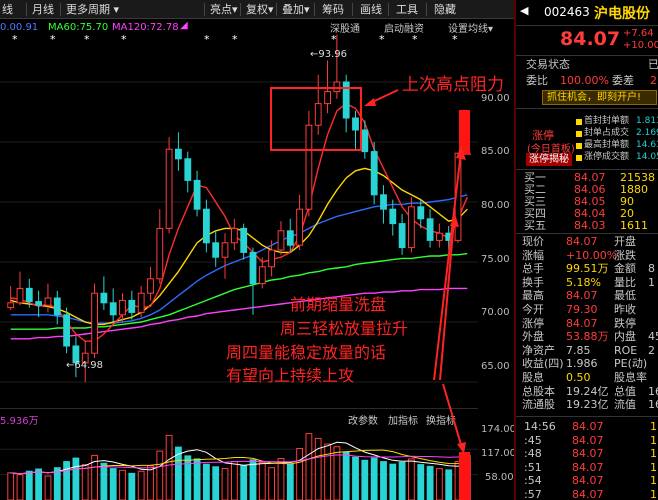 This screenshot has height=500, width=658. I want to click on weicha-value: 2, so click(653, 80).